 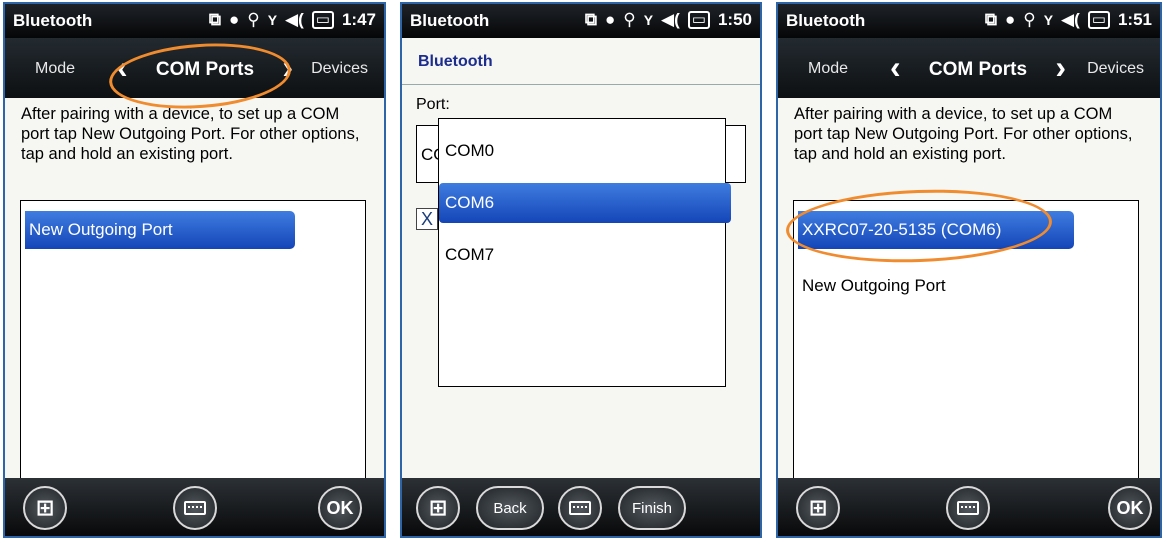 What do you see at coordinates (969, 21) in the screenshot?
I see `status-bar: Bluetooth ⧉ ● ⚲ Y ◀︎( ▭ 1:51` at bounding box center [969, 21].